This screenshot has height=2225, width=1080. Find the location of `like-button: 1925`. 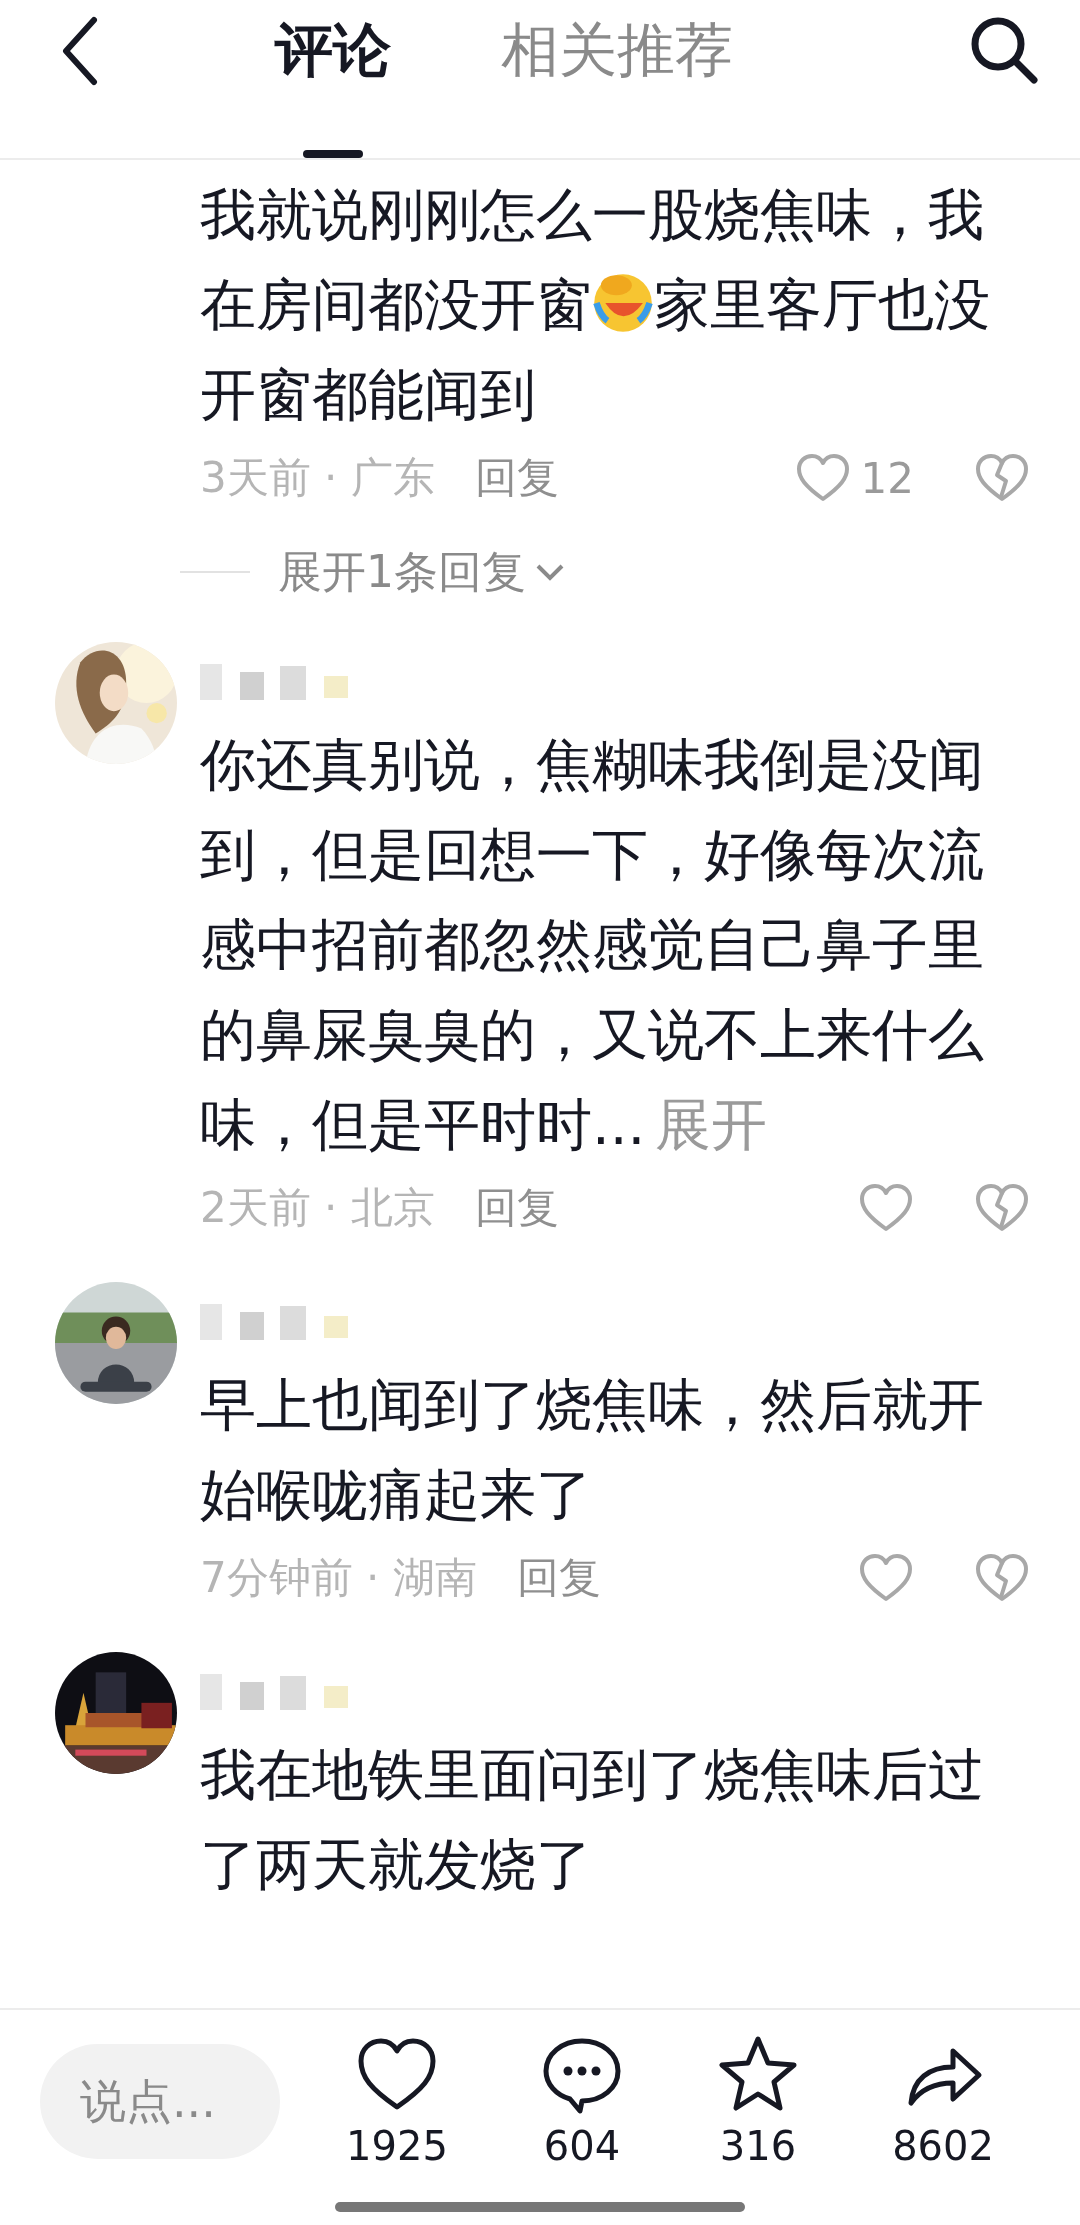

like-button: 1925 is located at coordinates (397, 2101).